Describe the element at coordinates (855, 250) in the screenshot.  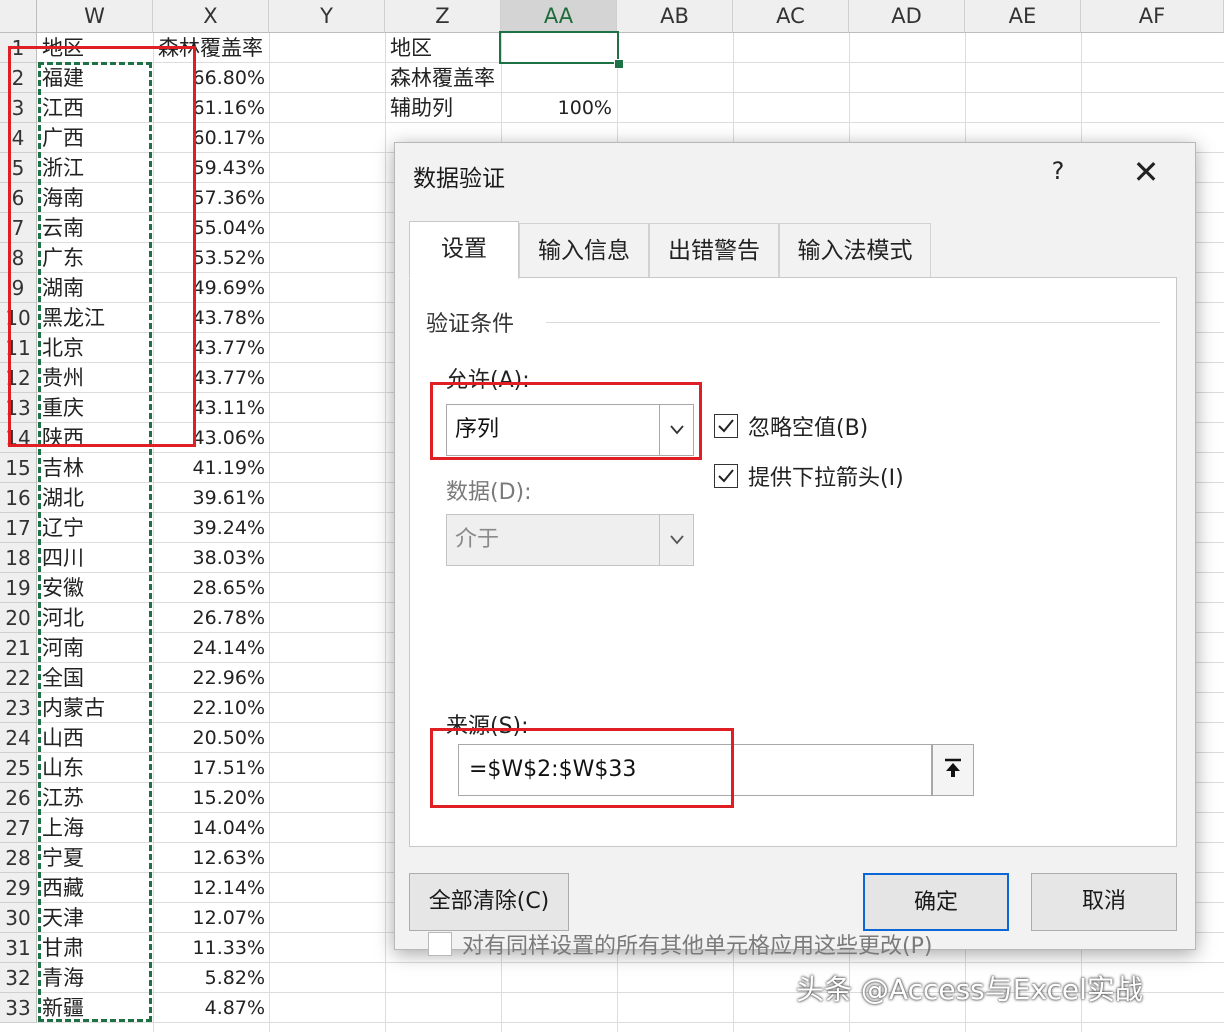
I see `tab-ime-mode: 输入法模式` at that location.